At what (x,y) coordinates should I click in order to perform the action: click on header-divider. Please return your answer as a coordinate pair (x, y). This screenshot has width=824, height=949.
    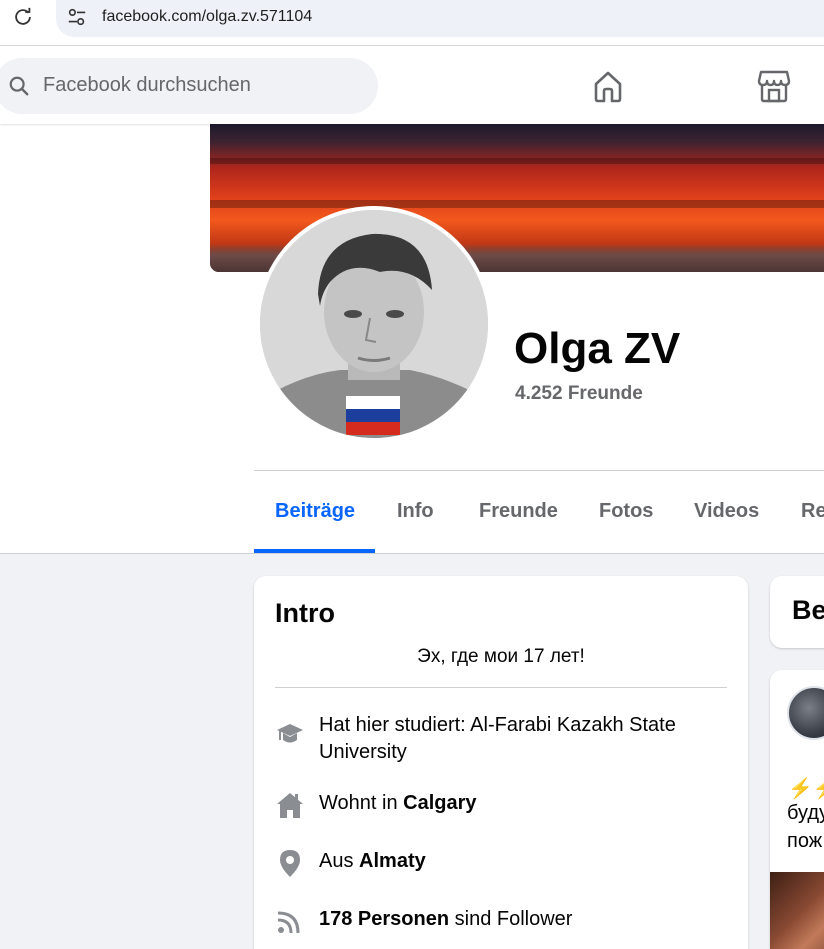
    Looking at the image, I should click on (539, 470).